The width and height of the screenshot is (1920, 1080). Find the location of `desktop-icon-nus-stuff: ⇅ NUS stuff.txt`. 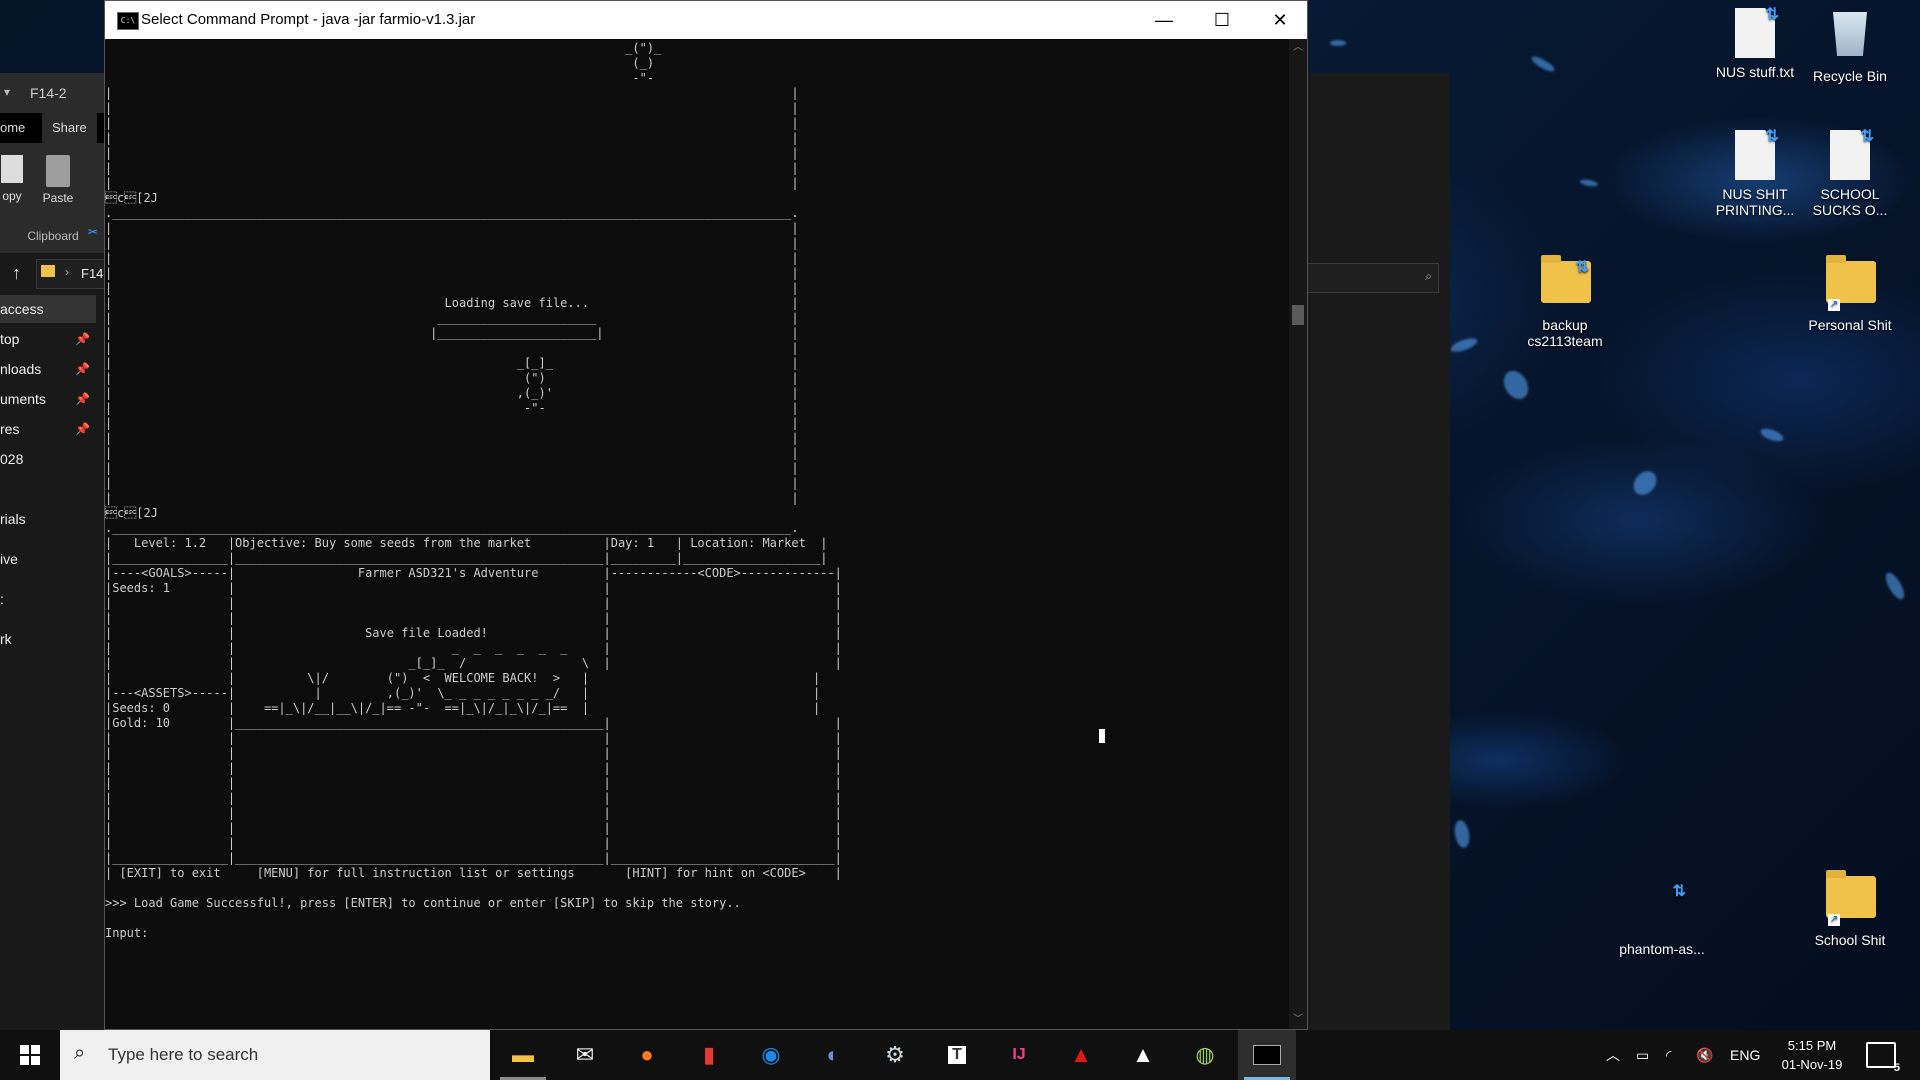

desktop-icon-nus-stuff: ⇅ NUS stuff.txt is located at coordinates (1755, 43).